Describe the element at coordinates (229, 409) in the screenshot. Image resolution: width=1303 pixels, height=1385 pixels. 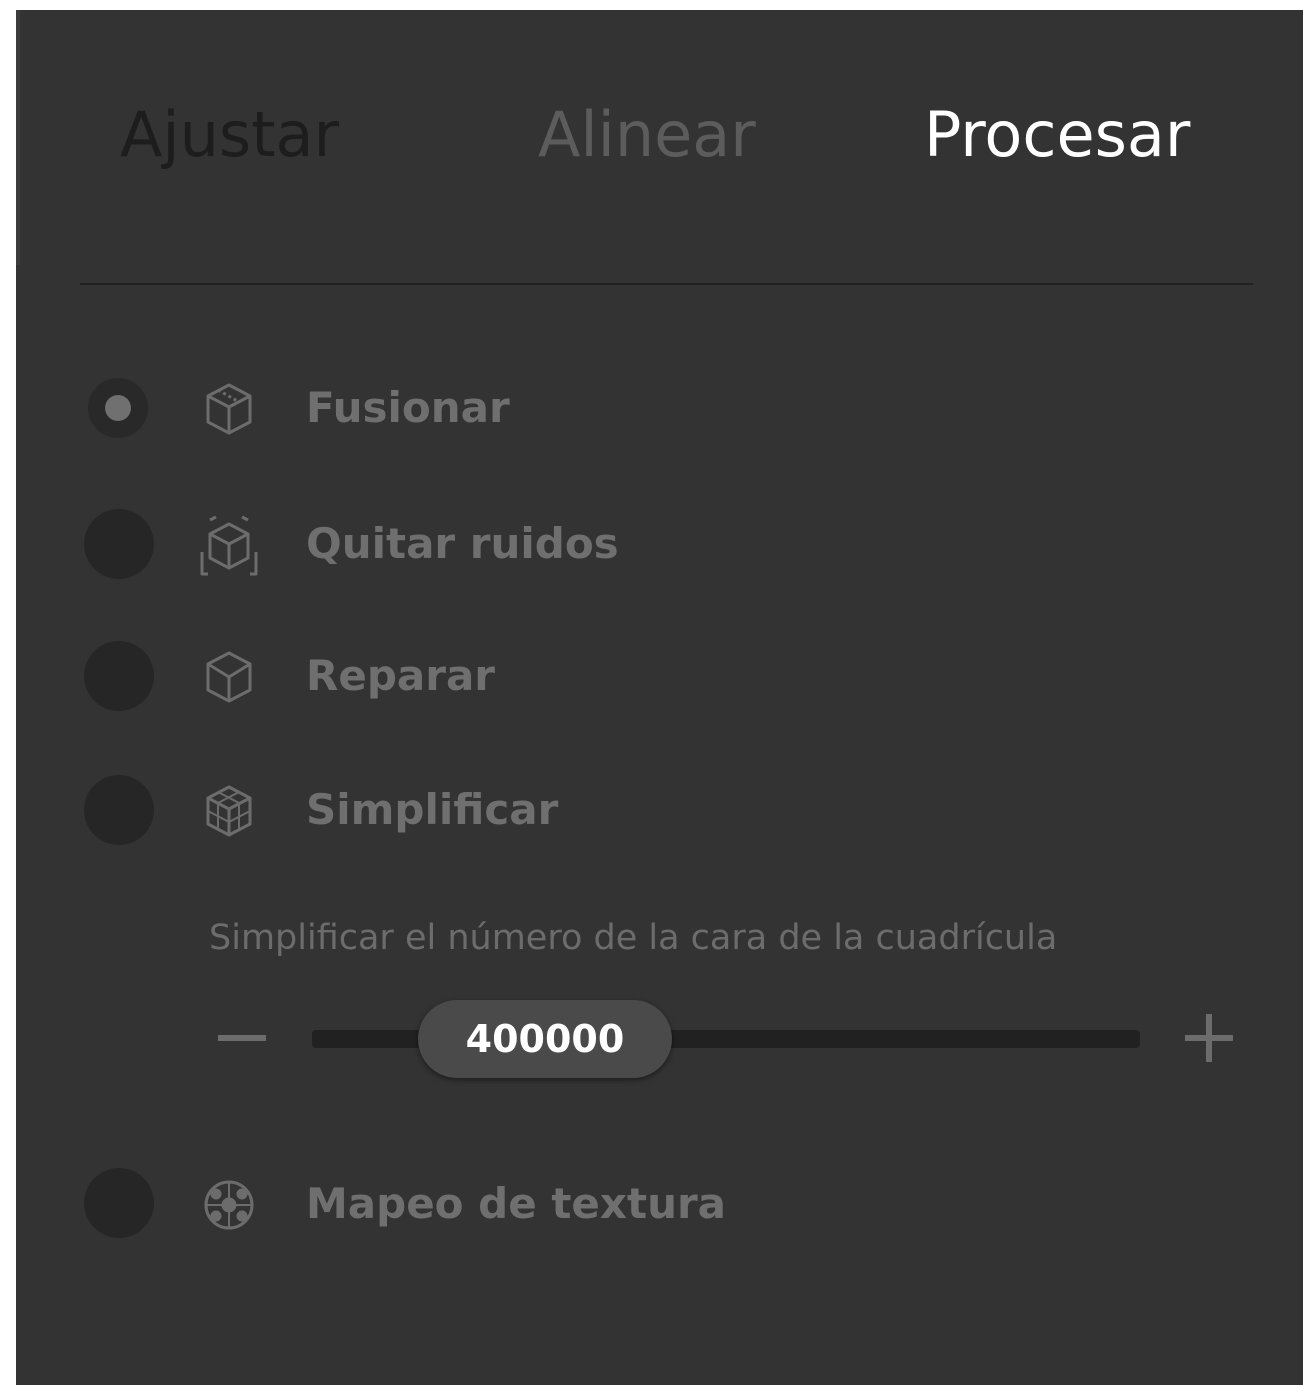
I see `cube-icon` at that location.